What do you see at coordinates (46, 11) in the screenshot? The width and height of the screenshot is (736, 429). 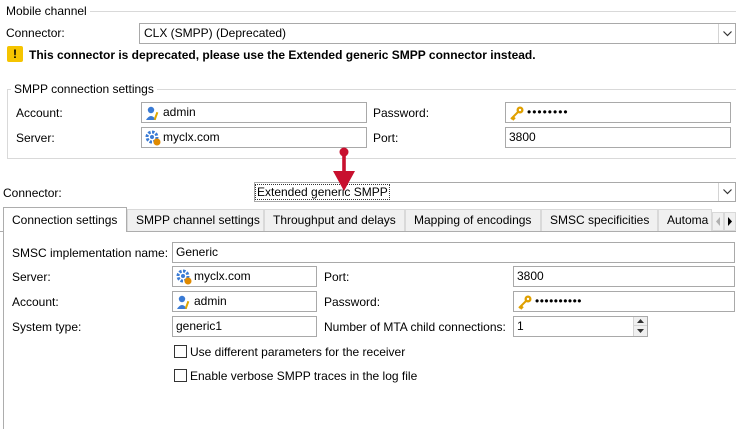 I see `mobile-channel-title: Mobile channel` at bounding box center [46, 11].